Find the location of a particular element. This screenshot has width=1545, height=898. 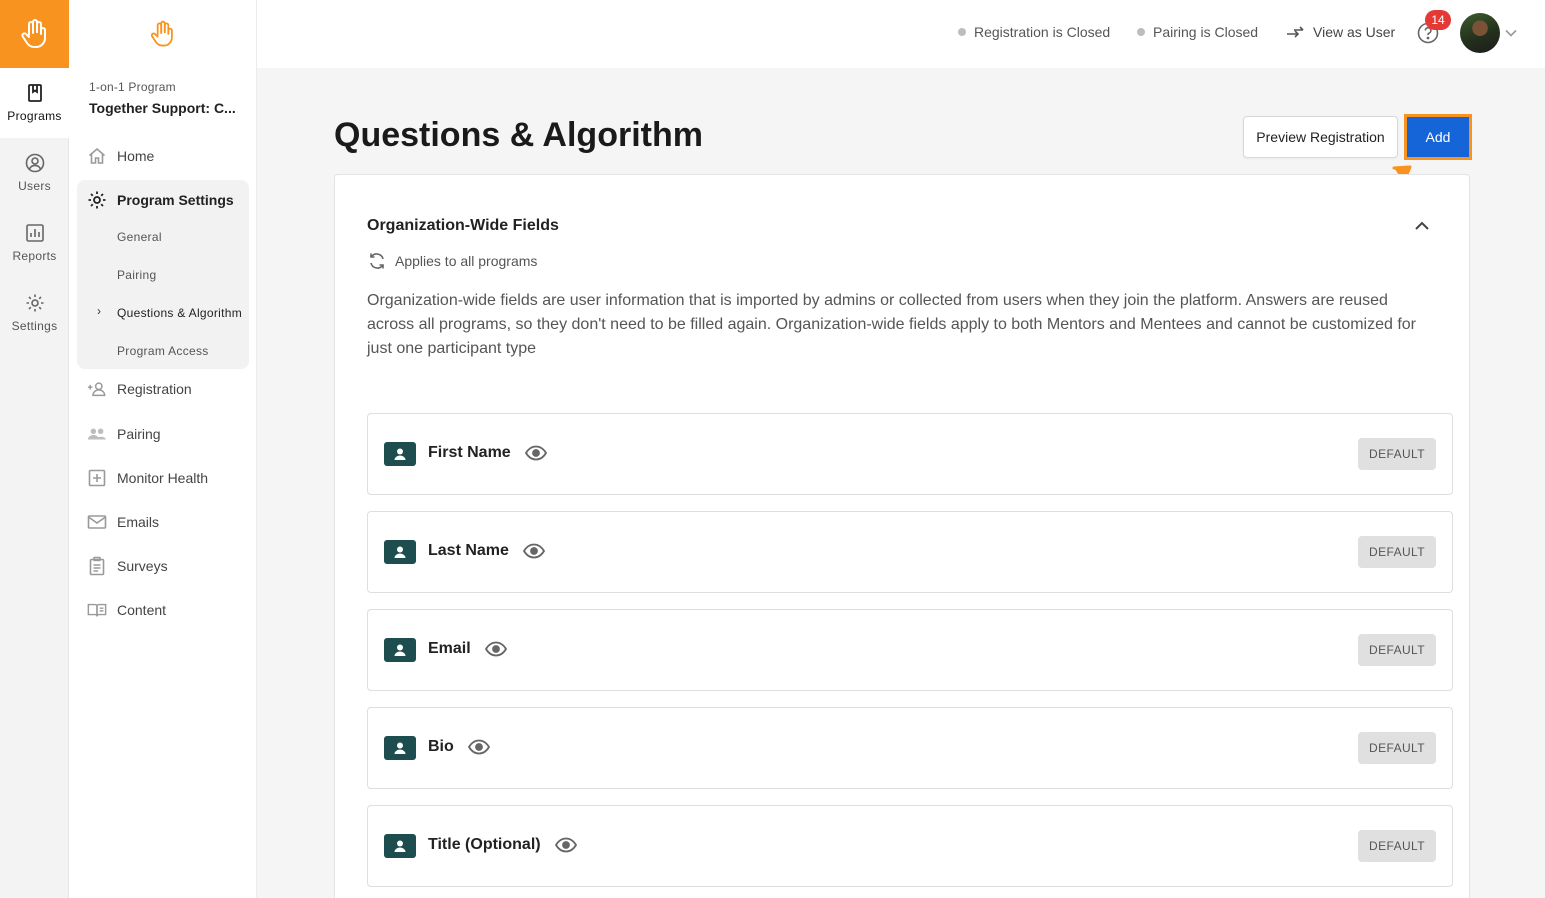

rail-item-users: Users is located at coordinates (34, 173).